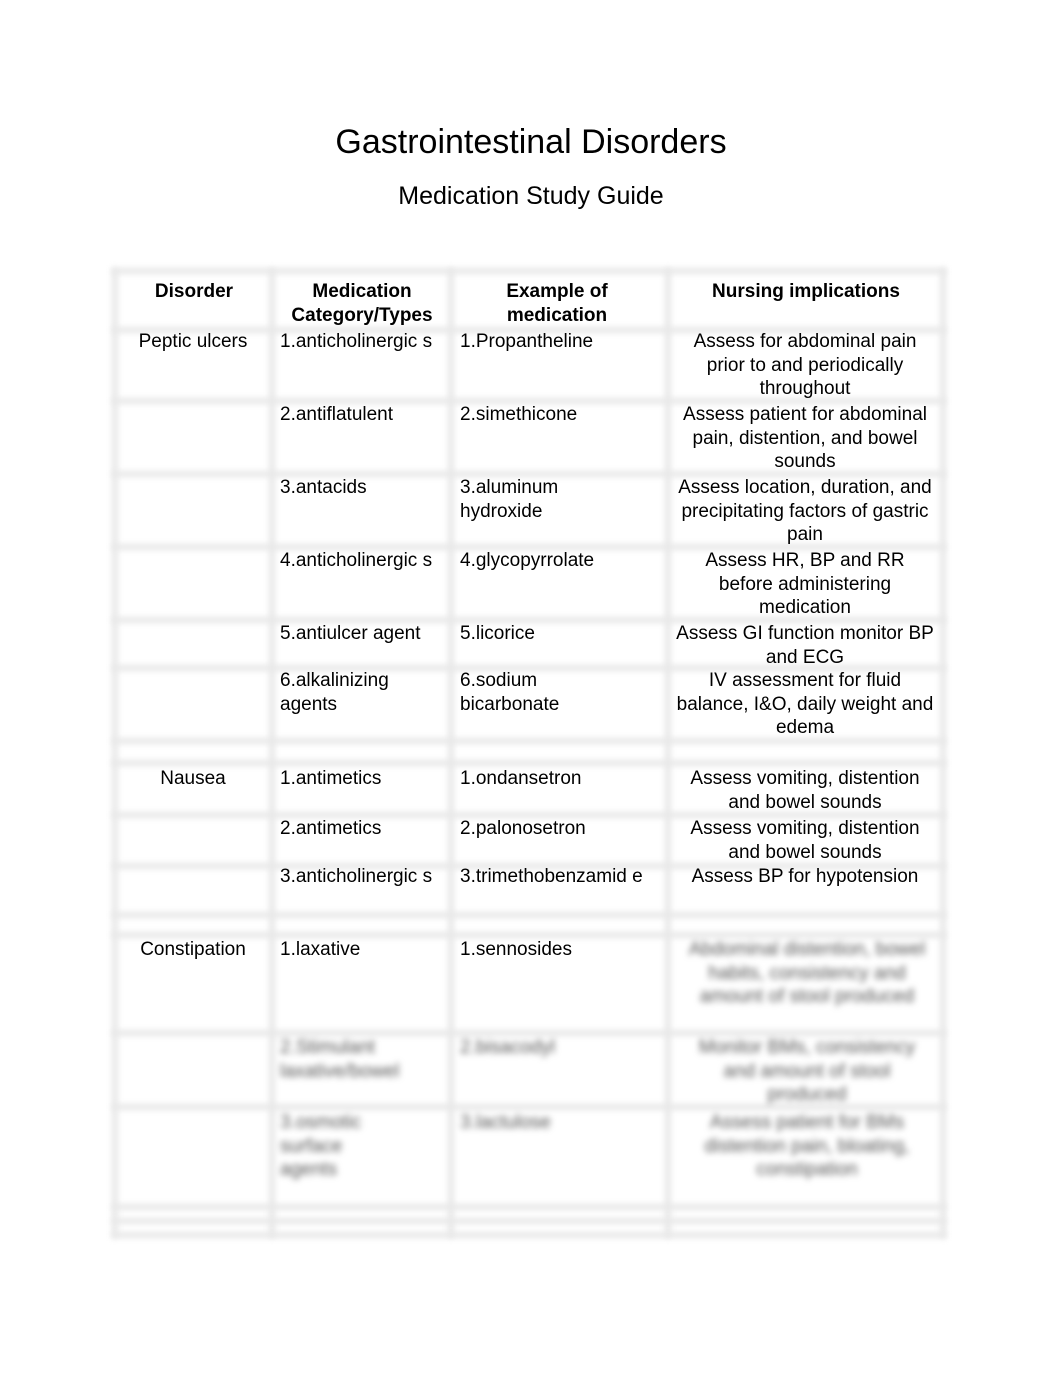 The height and width of the screenshot is (1377, 1062). Describe the element at coordinates (340, 1059) in the screenshot. I see `cell-category-blurred: 2.Stimulant laxative/bowel` at that location.